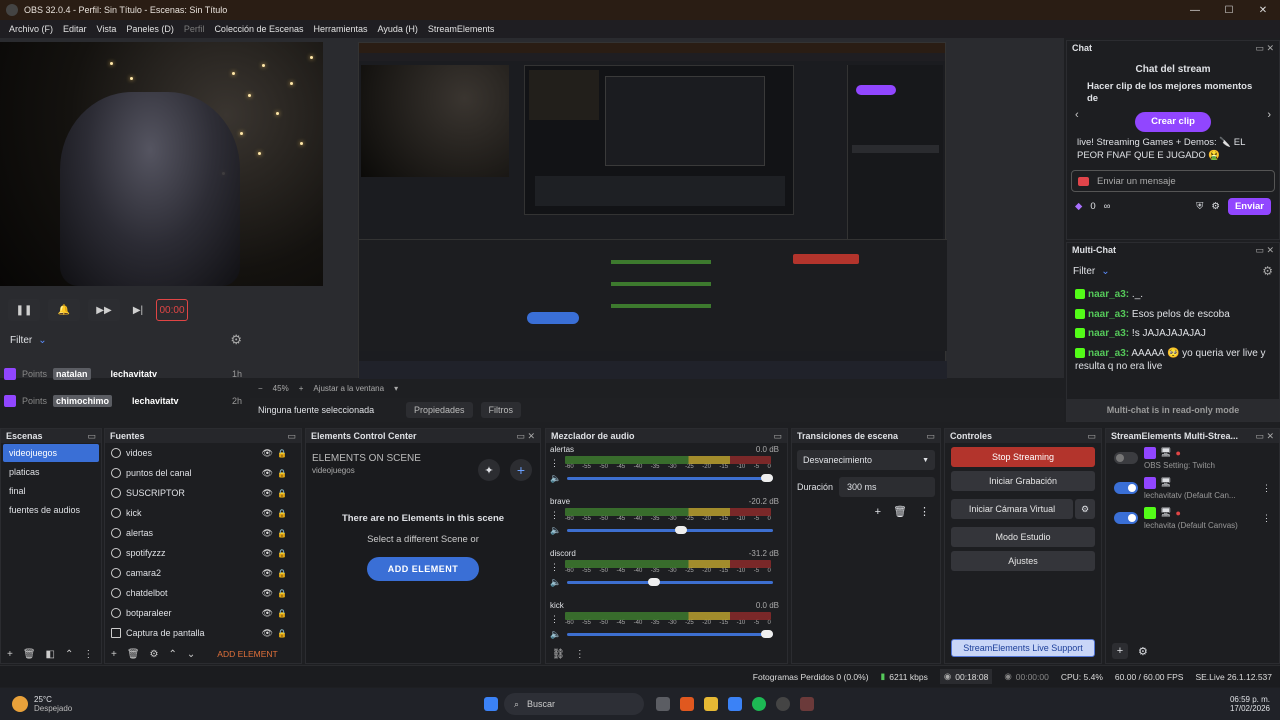  Describe the element at coordinates (24, 310) in the screenshot. I see `pause-button: ❚❚` at that location.